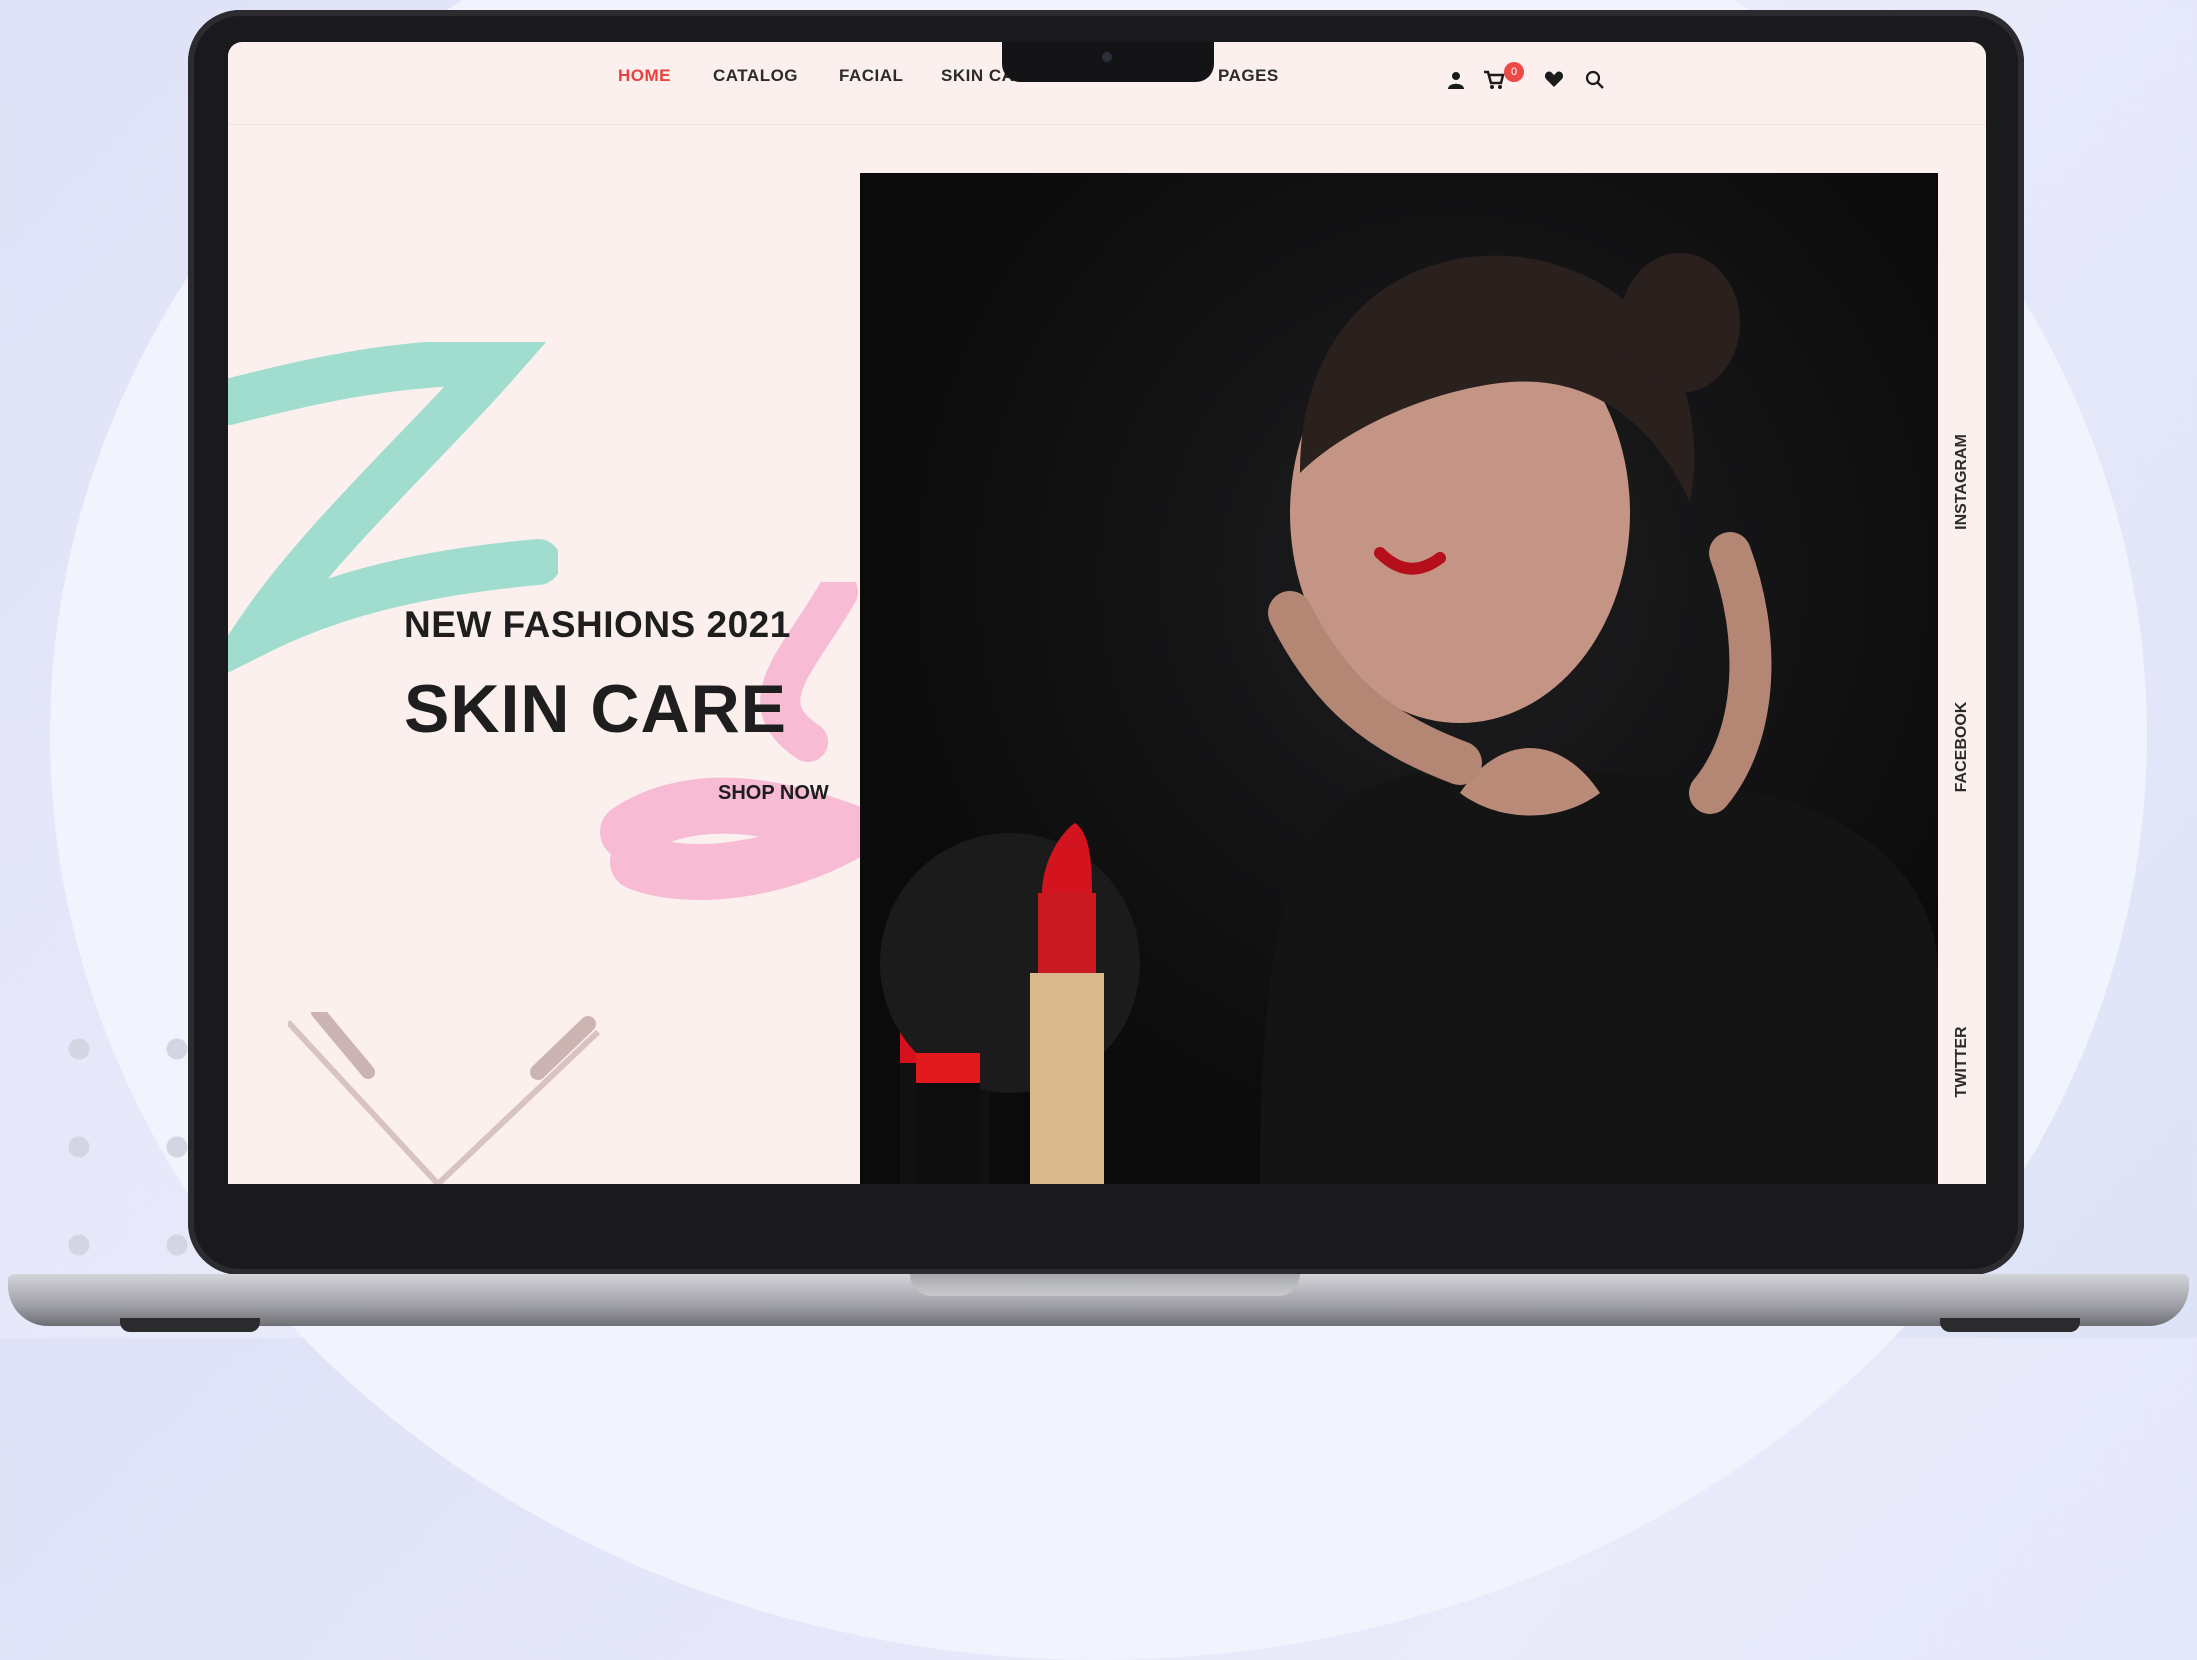 The width and height of the screenshot is (2197, 1660). What do you see at coordinates (597, 624) in the screenshot?
I see `hero-subtitle: NEW FASHIONS 2021` at bounding box center [597, 624].